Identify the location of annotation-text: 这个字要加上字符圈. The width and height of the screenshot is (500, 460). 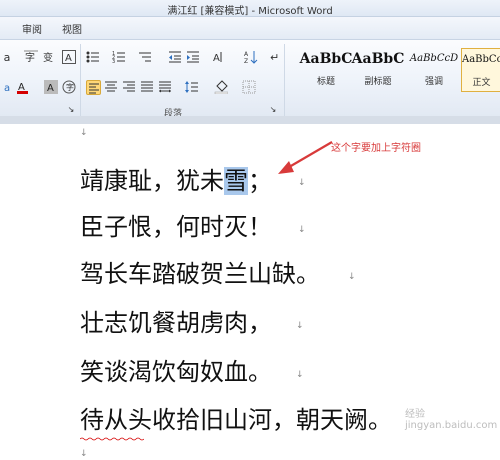
(376, 148).